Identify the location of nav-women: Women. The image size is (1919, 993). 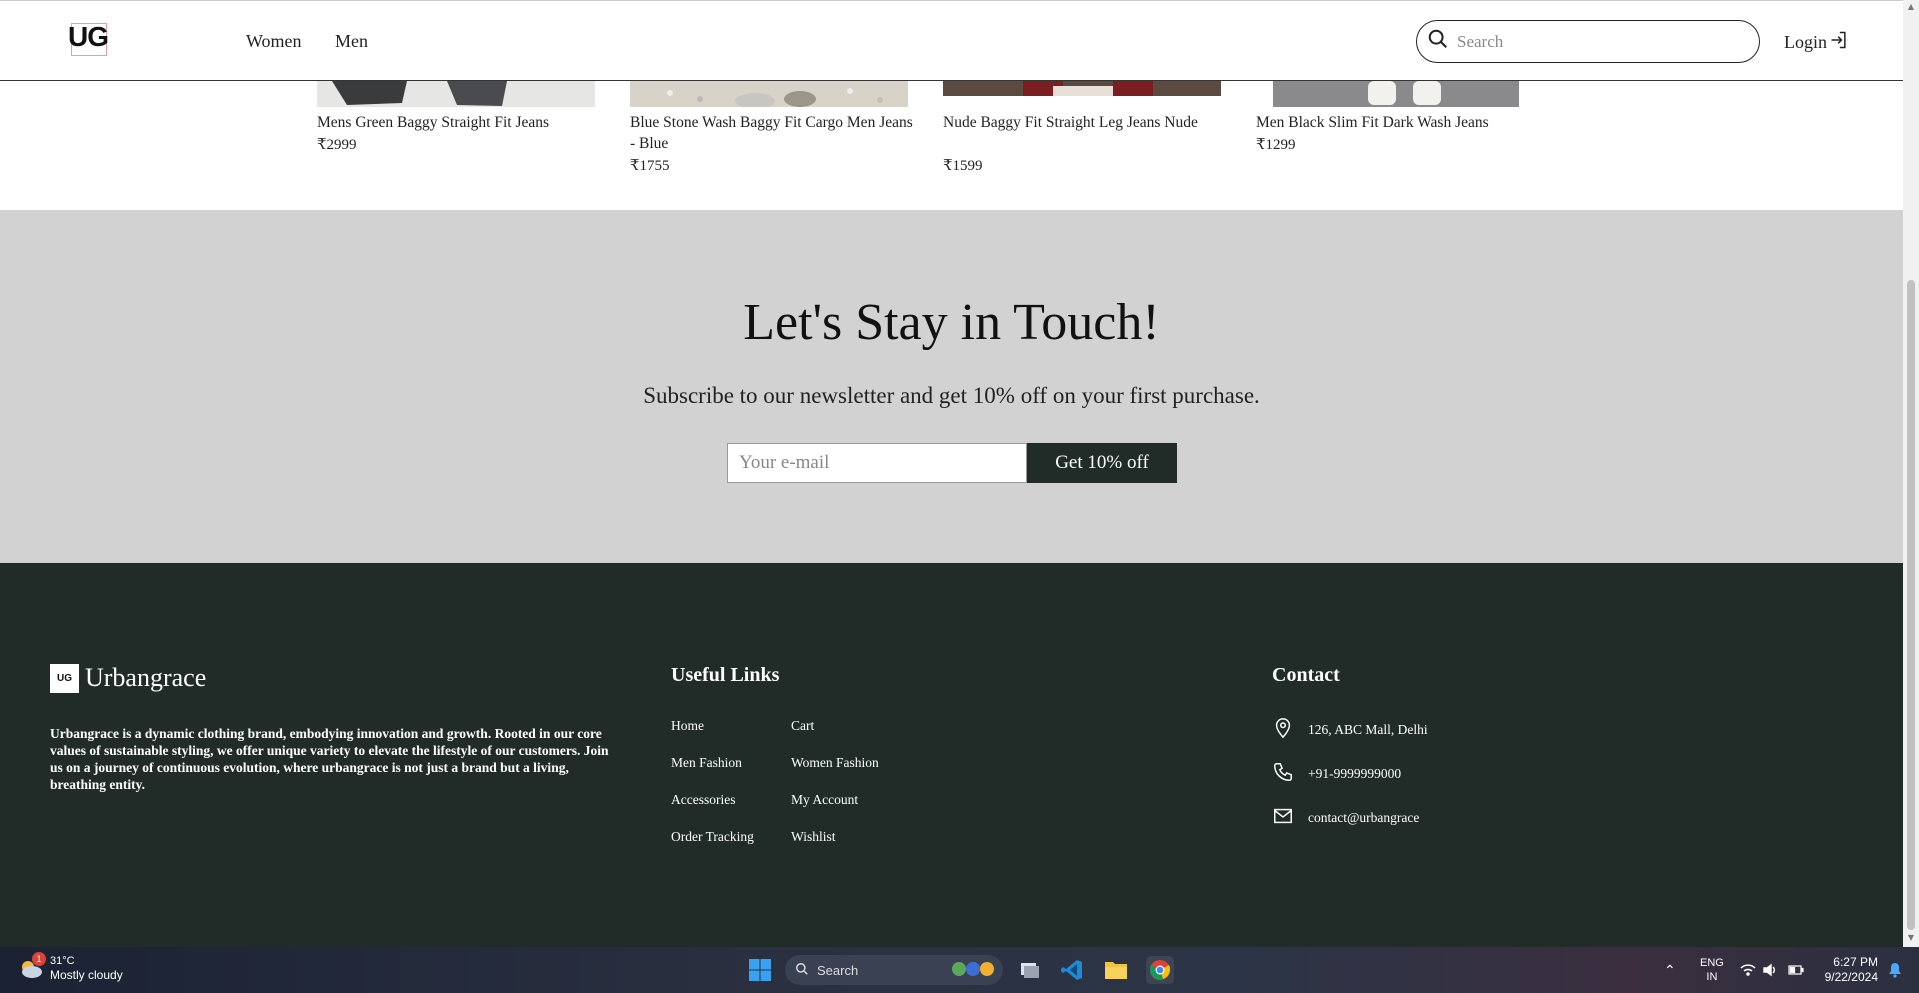
(274, 41).